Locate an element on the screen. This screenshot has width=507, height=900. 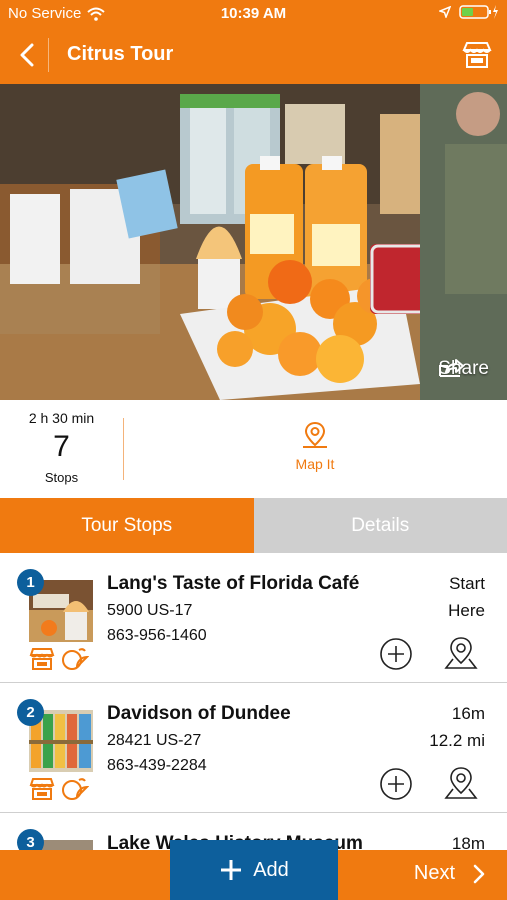
stop-name: Davidson of Dundee is located at coordinates (199, 713).